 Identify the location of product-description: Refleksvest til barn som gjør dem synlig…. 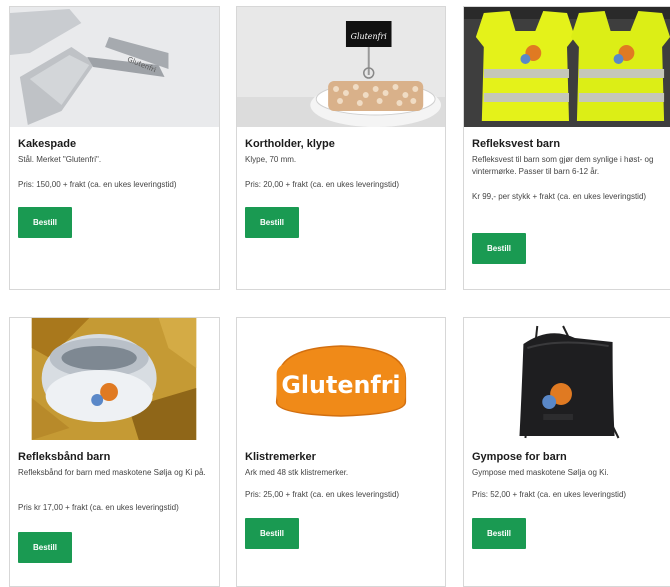
(563, 165).